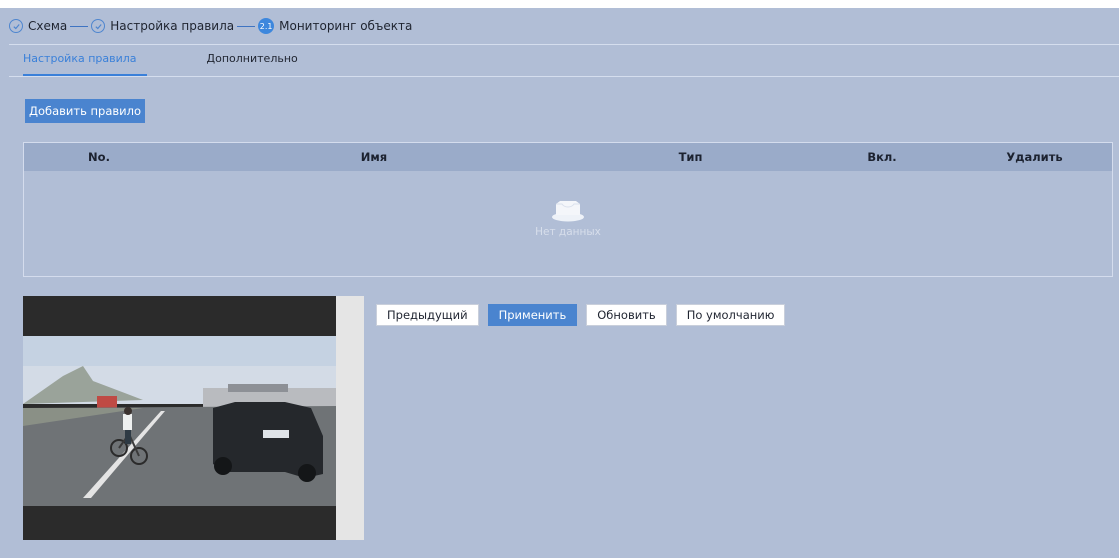 The width and height of the screenshot is (1119, 558). I want to click on col-header-type: Тип, so click(690, 157).